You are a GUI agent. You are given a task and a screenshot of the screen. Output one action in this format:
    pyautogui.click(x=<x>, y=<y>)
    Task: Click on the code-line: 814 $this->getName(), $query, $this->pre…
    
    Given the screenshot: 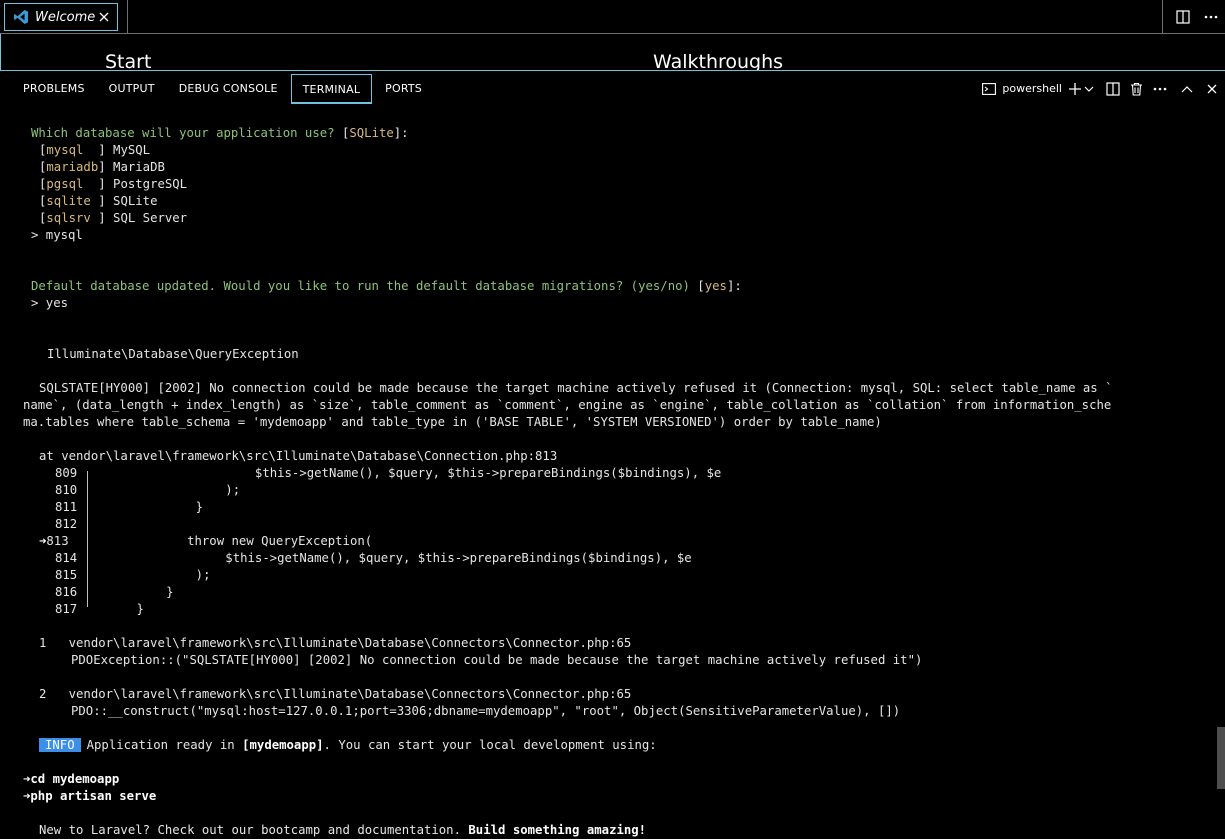 What is the action you would take?
    pyautogui.click(x=373, y=558)
    